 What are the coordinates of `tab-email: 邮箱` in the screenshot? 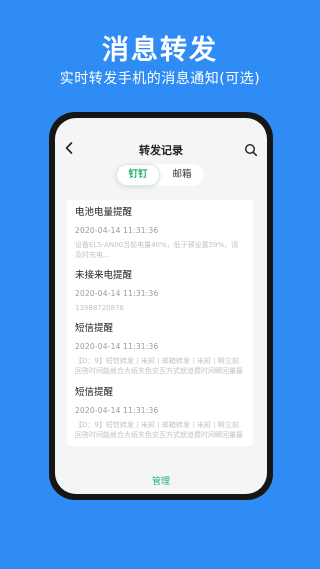 It's located at (182, 175).